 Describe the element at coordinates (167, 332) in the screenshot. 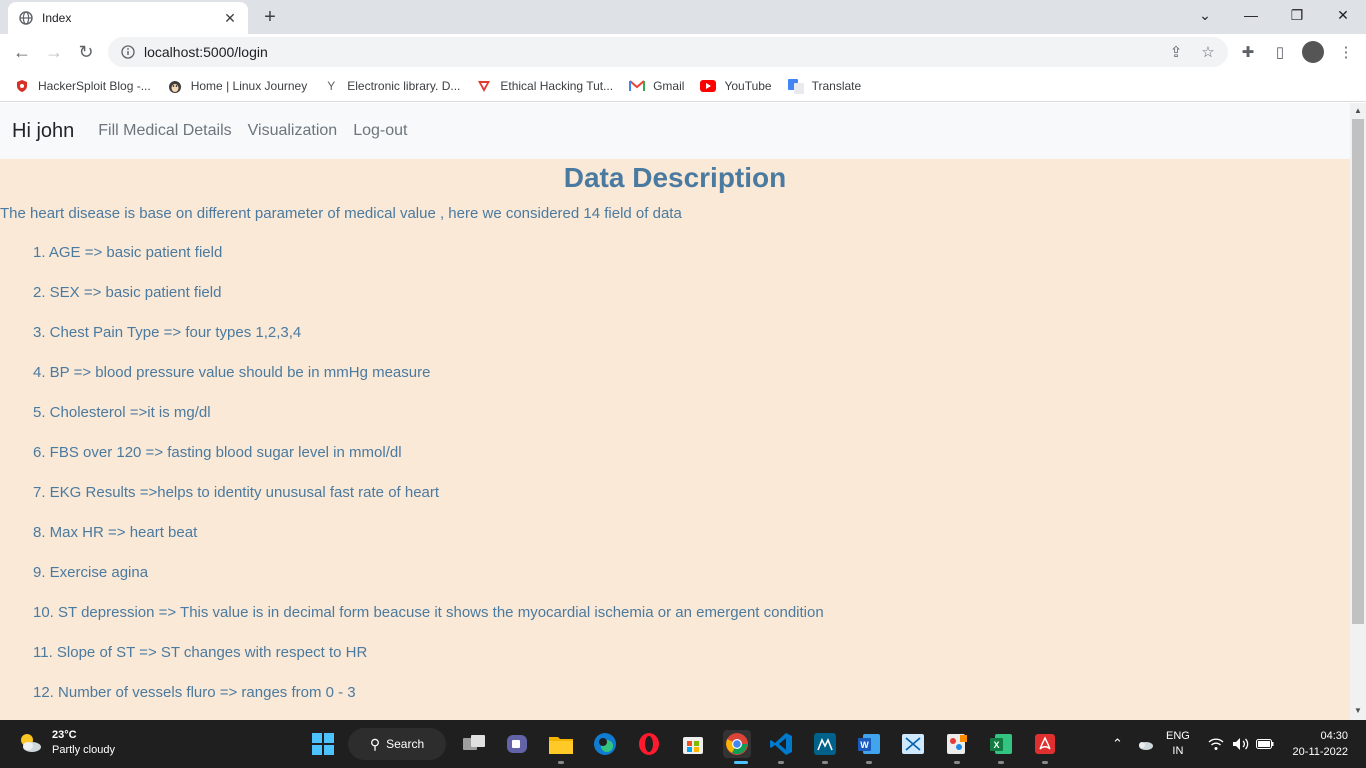

I see `list-item: 3. Chest Pain Type => four types 1,2,3,4` at that location.